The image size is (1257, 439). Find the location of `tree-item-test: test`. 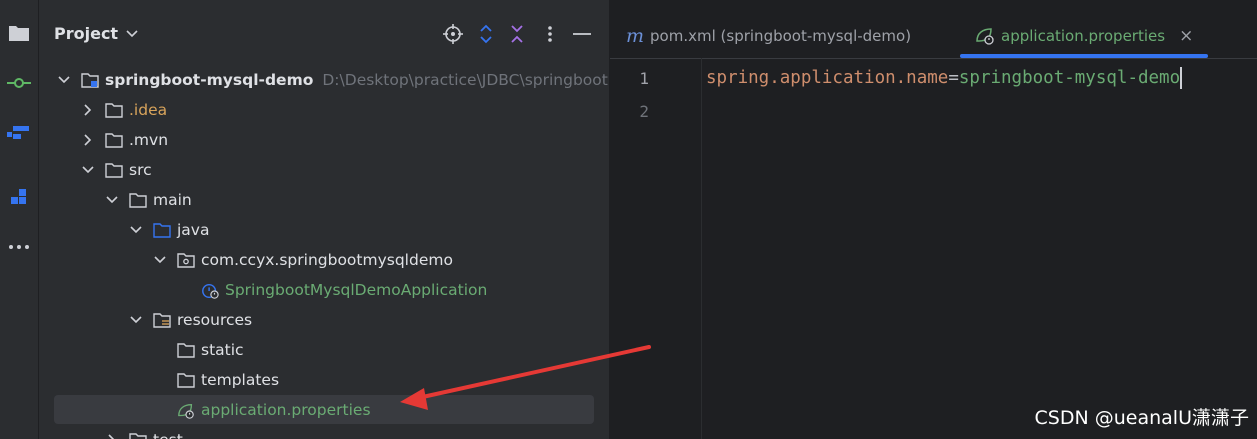

tree-item-test: test is located at coordinates (324, 432).